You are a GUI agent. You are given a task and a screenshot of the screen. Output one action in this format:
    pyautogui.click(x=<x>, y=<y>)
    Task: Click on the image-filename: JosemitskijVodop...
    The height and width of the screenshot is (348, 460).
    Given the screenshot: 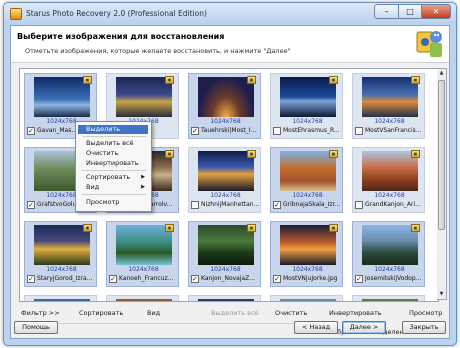 What is the action you would take?
    pyautogui.click(x=393, y=278)
    